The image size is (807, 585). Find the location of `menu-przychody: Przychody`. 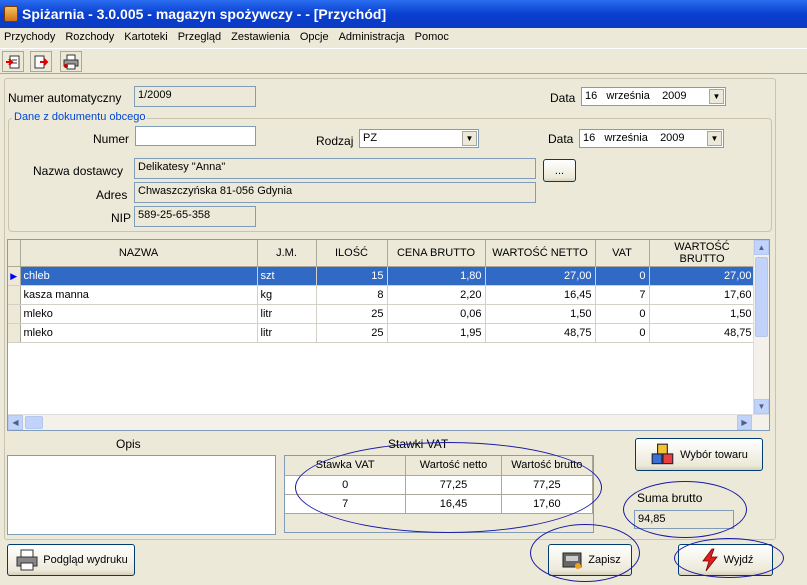

menu-przychody: Przychody is located at coordinates (30, 37).